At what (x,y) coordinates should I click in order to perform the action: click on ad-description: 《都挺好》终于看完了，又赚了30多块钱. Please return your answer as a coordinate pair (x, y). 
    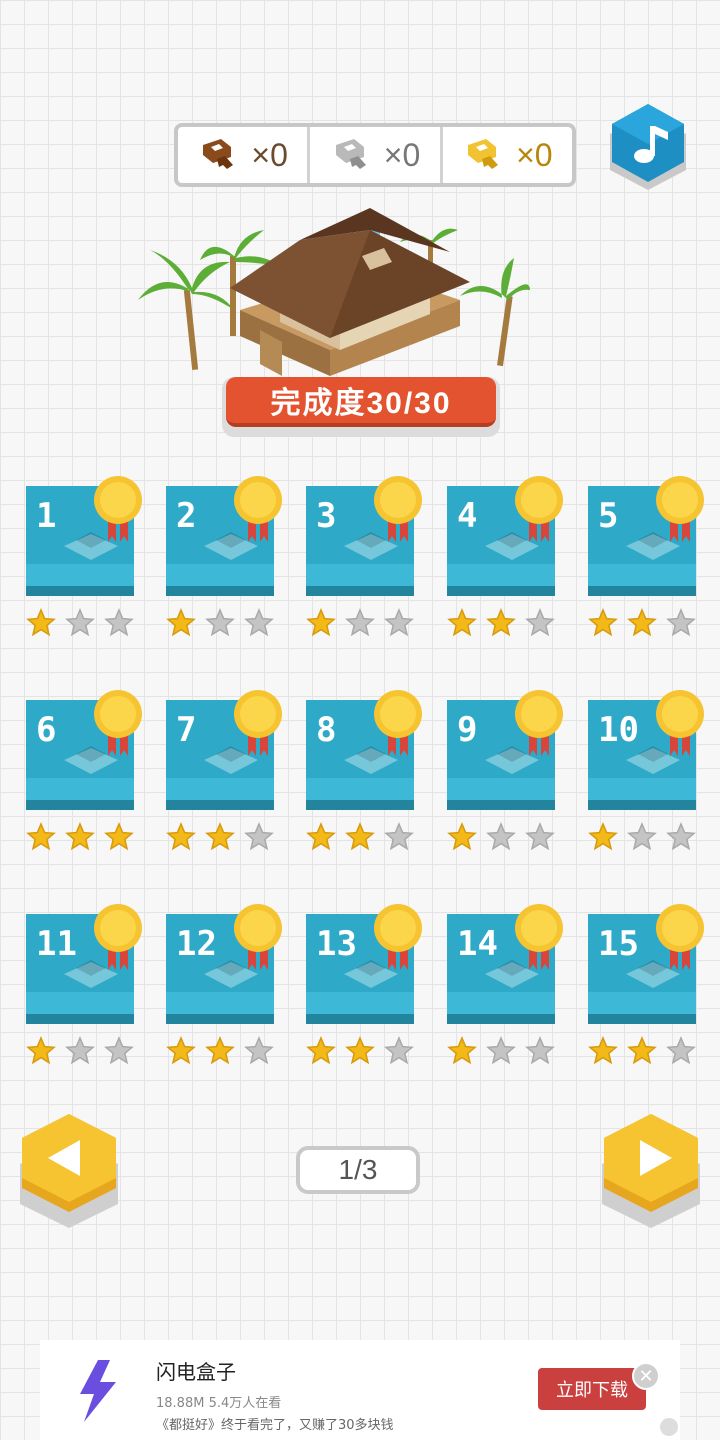
    Looking at the image, I should click on (275, 1425).